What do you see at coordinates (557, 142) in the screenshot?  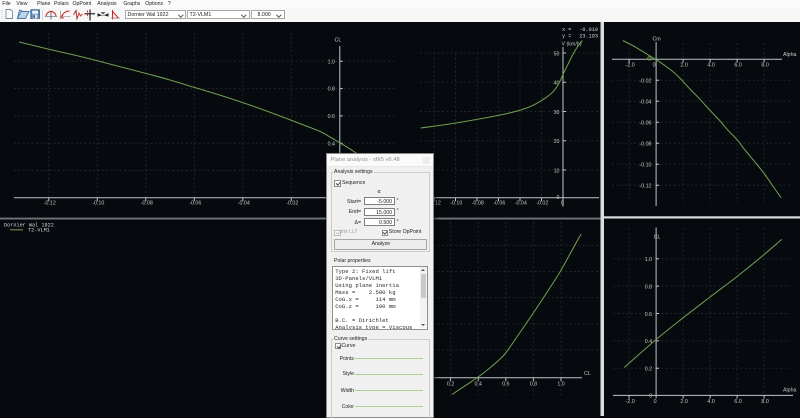 I see `svg-text: 20` at bounding box center [557, 142].